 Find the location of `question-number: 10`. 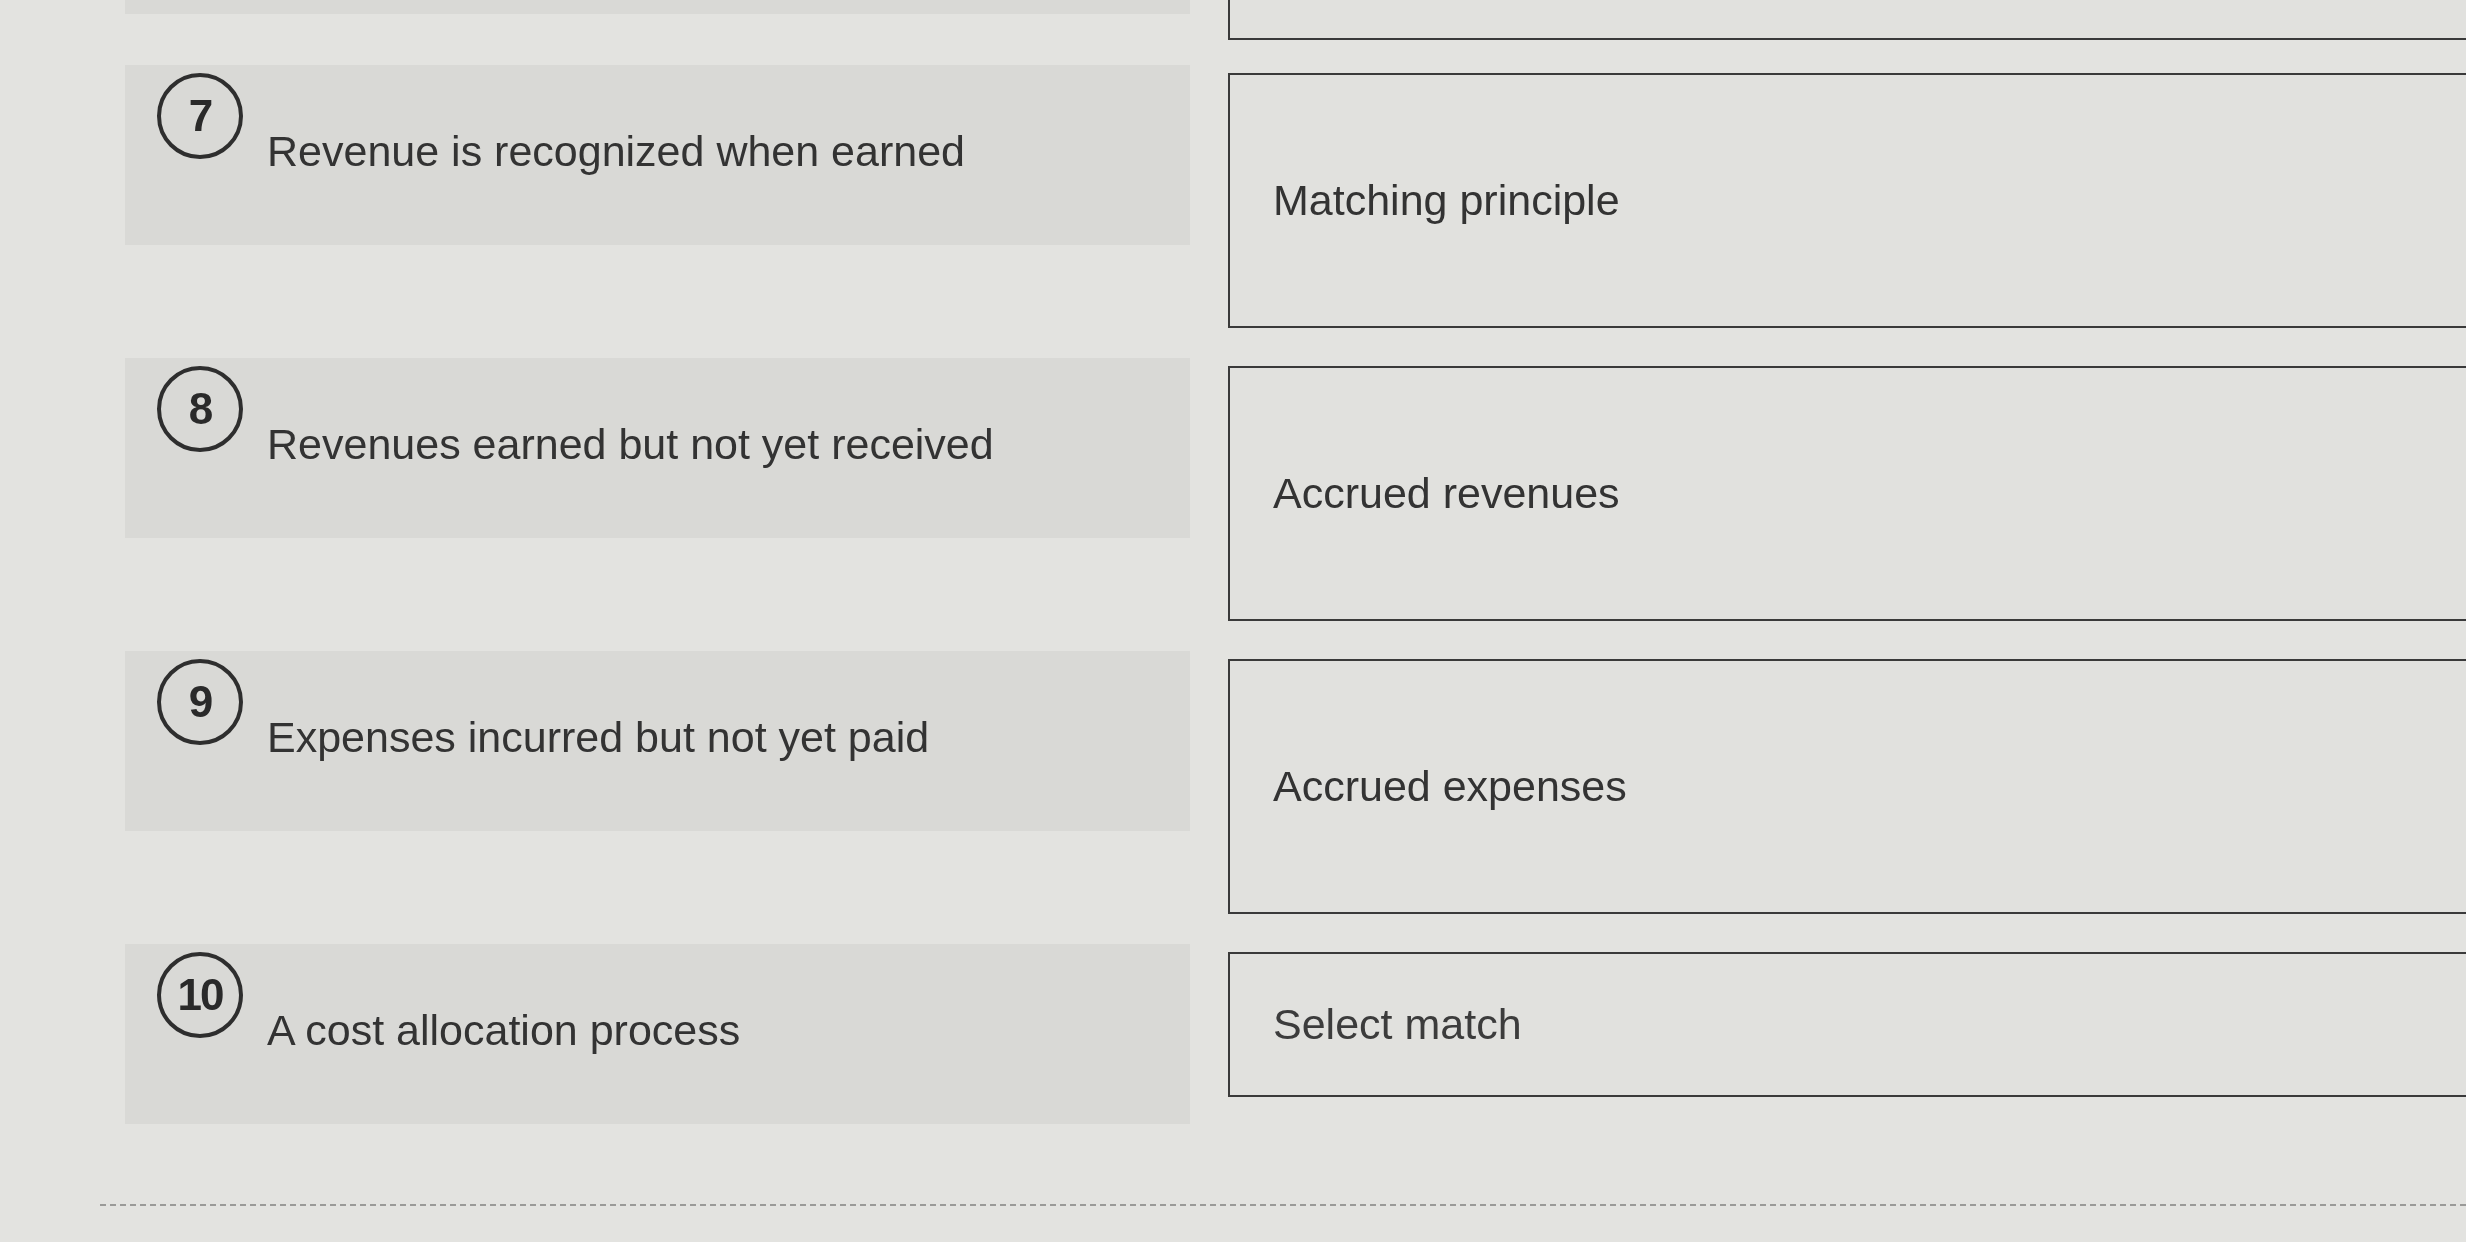

question-number: 10 is located at coordinates (200, 995).